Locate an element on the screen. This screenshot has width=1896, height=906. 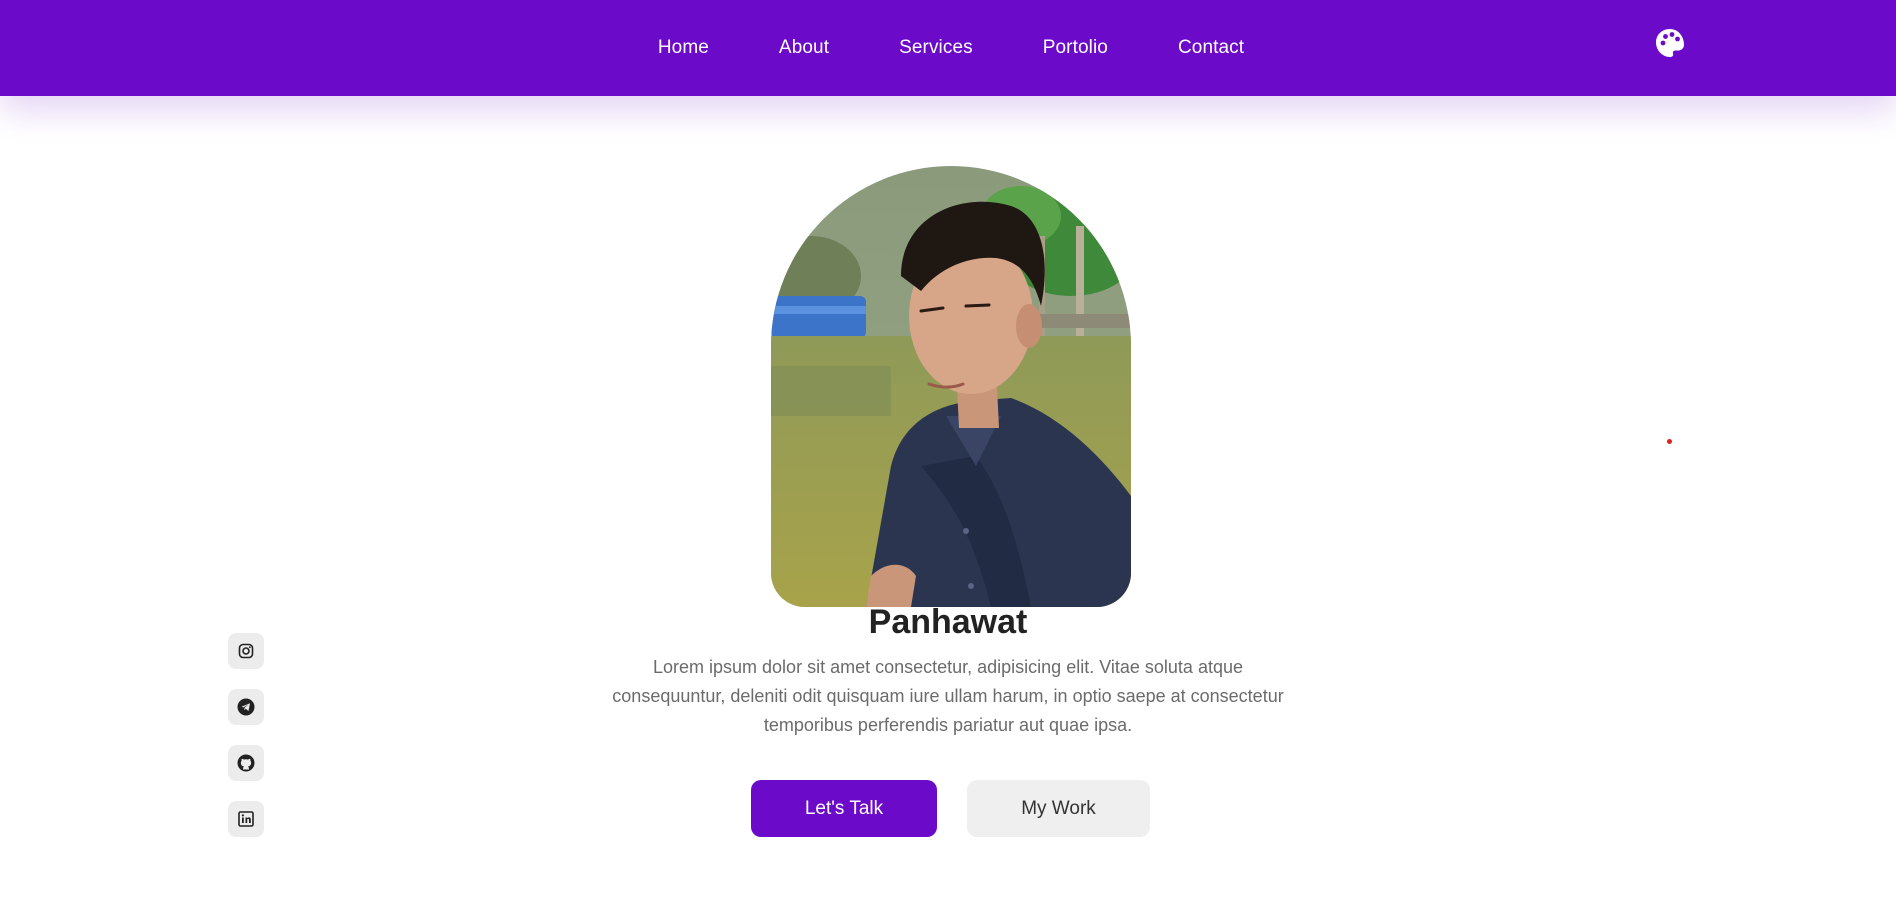
github-icon is located at coordinates (246, 763).